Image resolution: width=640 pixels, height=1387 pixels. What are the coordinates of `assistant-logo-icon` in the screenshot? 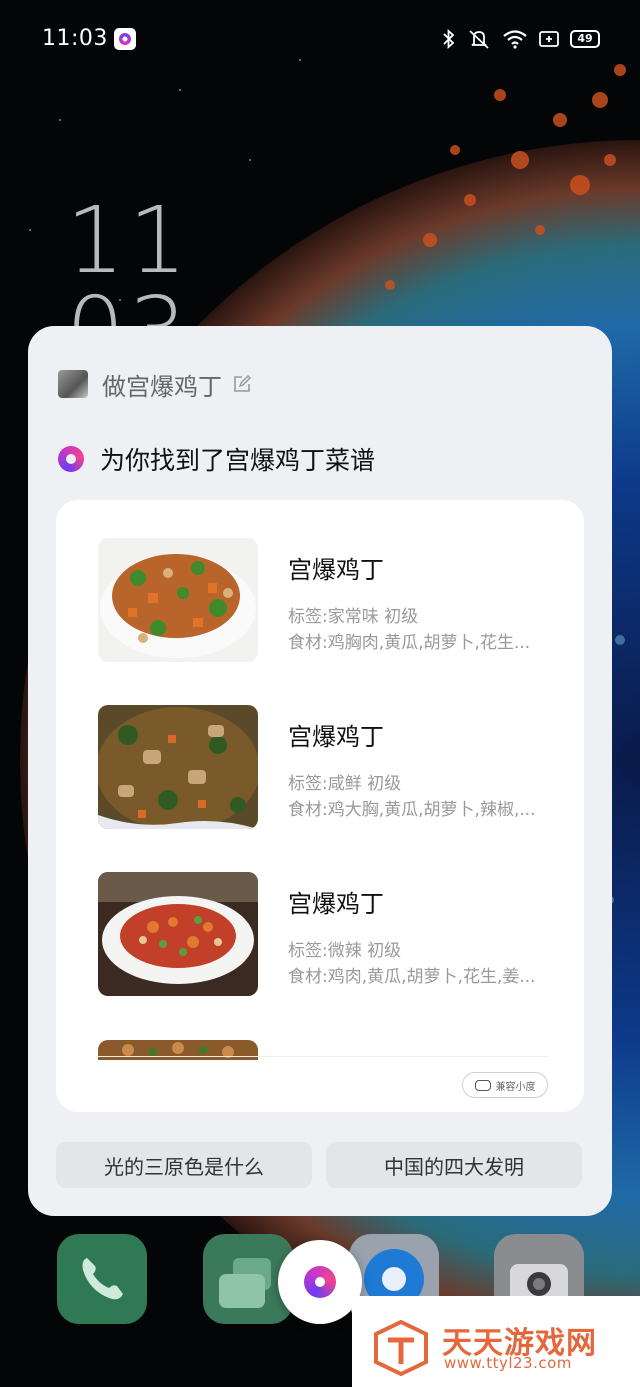 It's located at (71, 459).